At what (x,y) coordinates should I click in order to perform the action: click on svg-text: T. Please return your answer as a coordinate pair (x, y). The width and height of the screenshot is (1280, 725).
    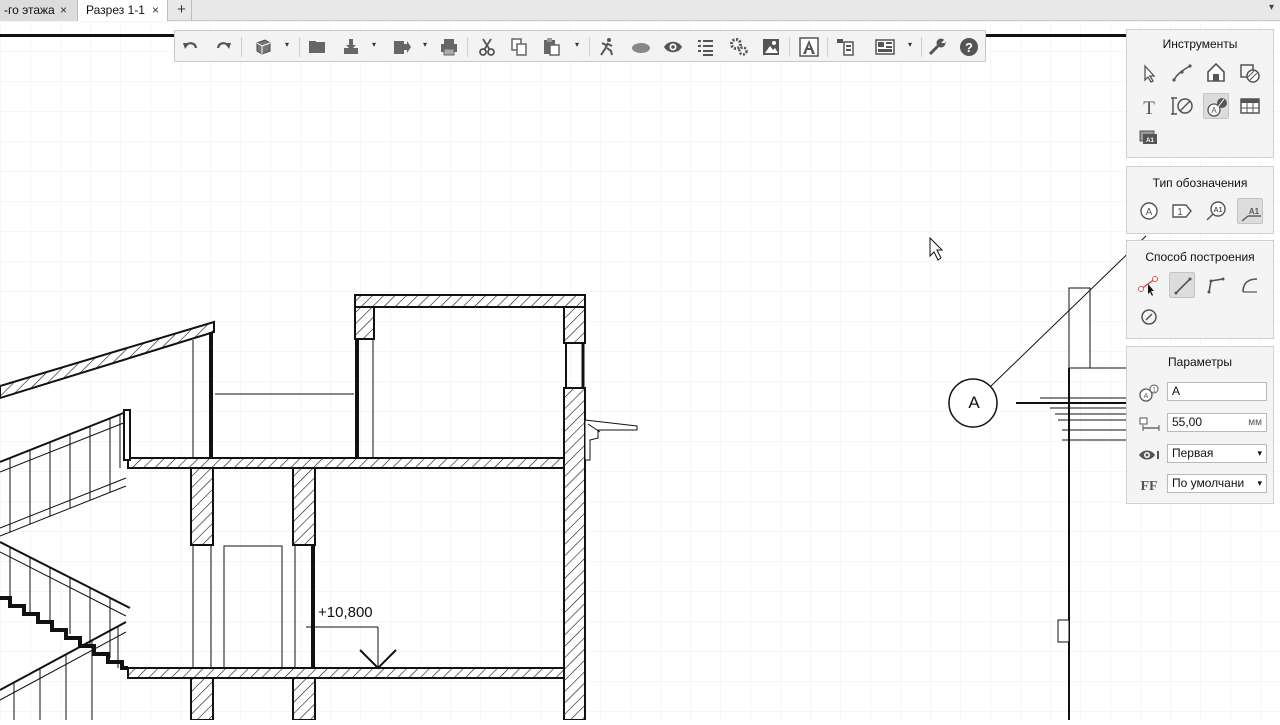
    Looking at the image, I should click on (1149, 108).